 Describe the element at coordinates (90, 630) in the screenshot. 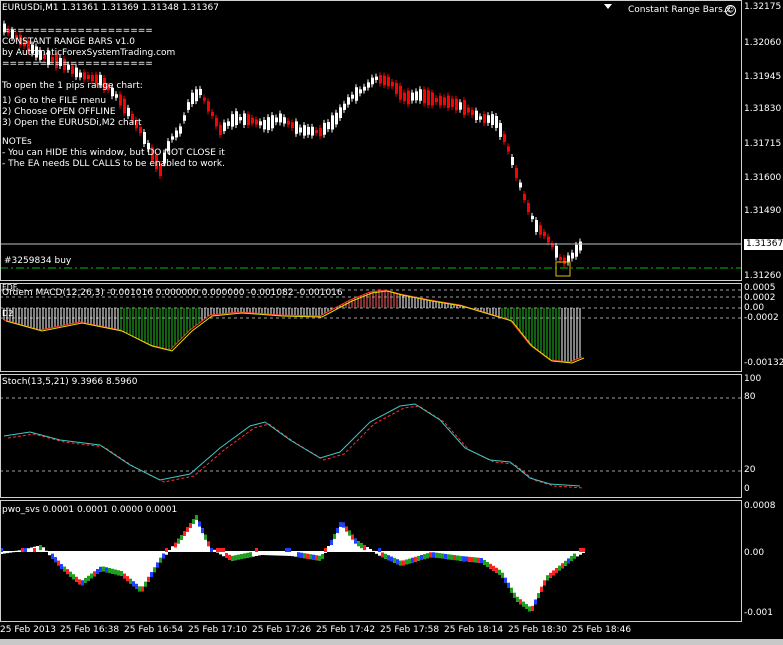

I see `time-axis-label: 25 Feb 16:38` at that location.